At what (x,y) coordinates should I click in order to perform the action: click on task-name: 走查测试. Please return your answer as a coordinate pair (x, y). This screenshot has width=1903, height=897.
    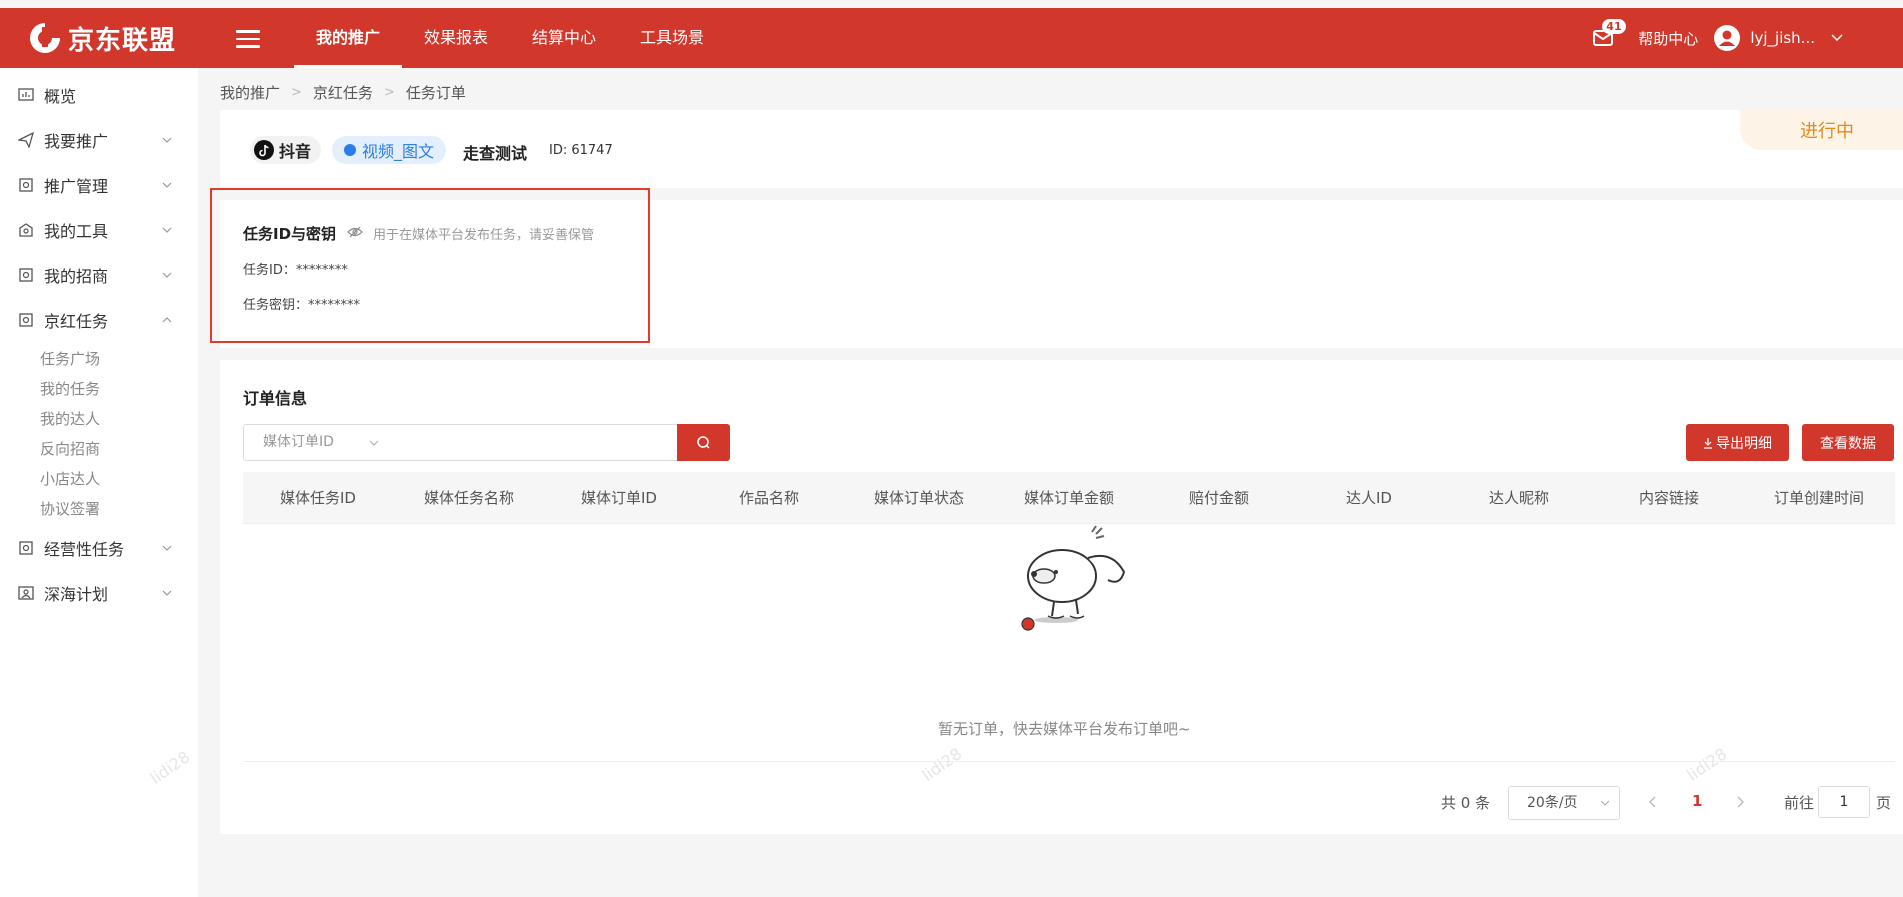
    Looking at the image, I should click on (495, 153).